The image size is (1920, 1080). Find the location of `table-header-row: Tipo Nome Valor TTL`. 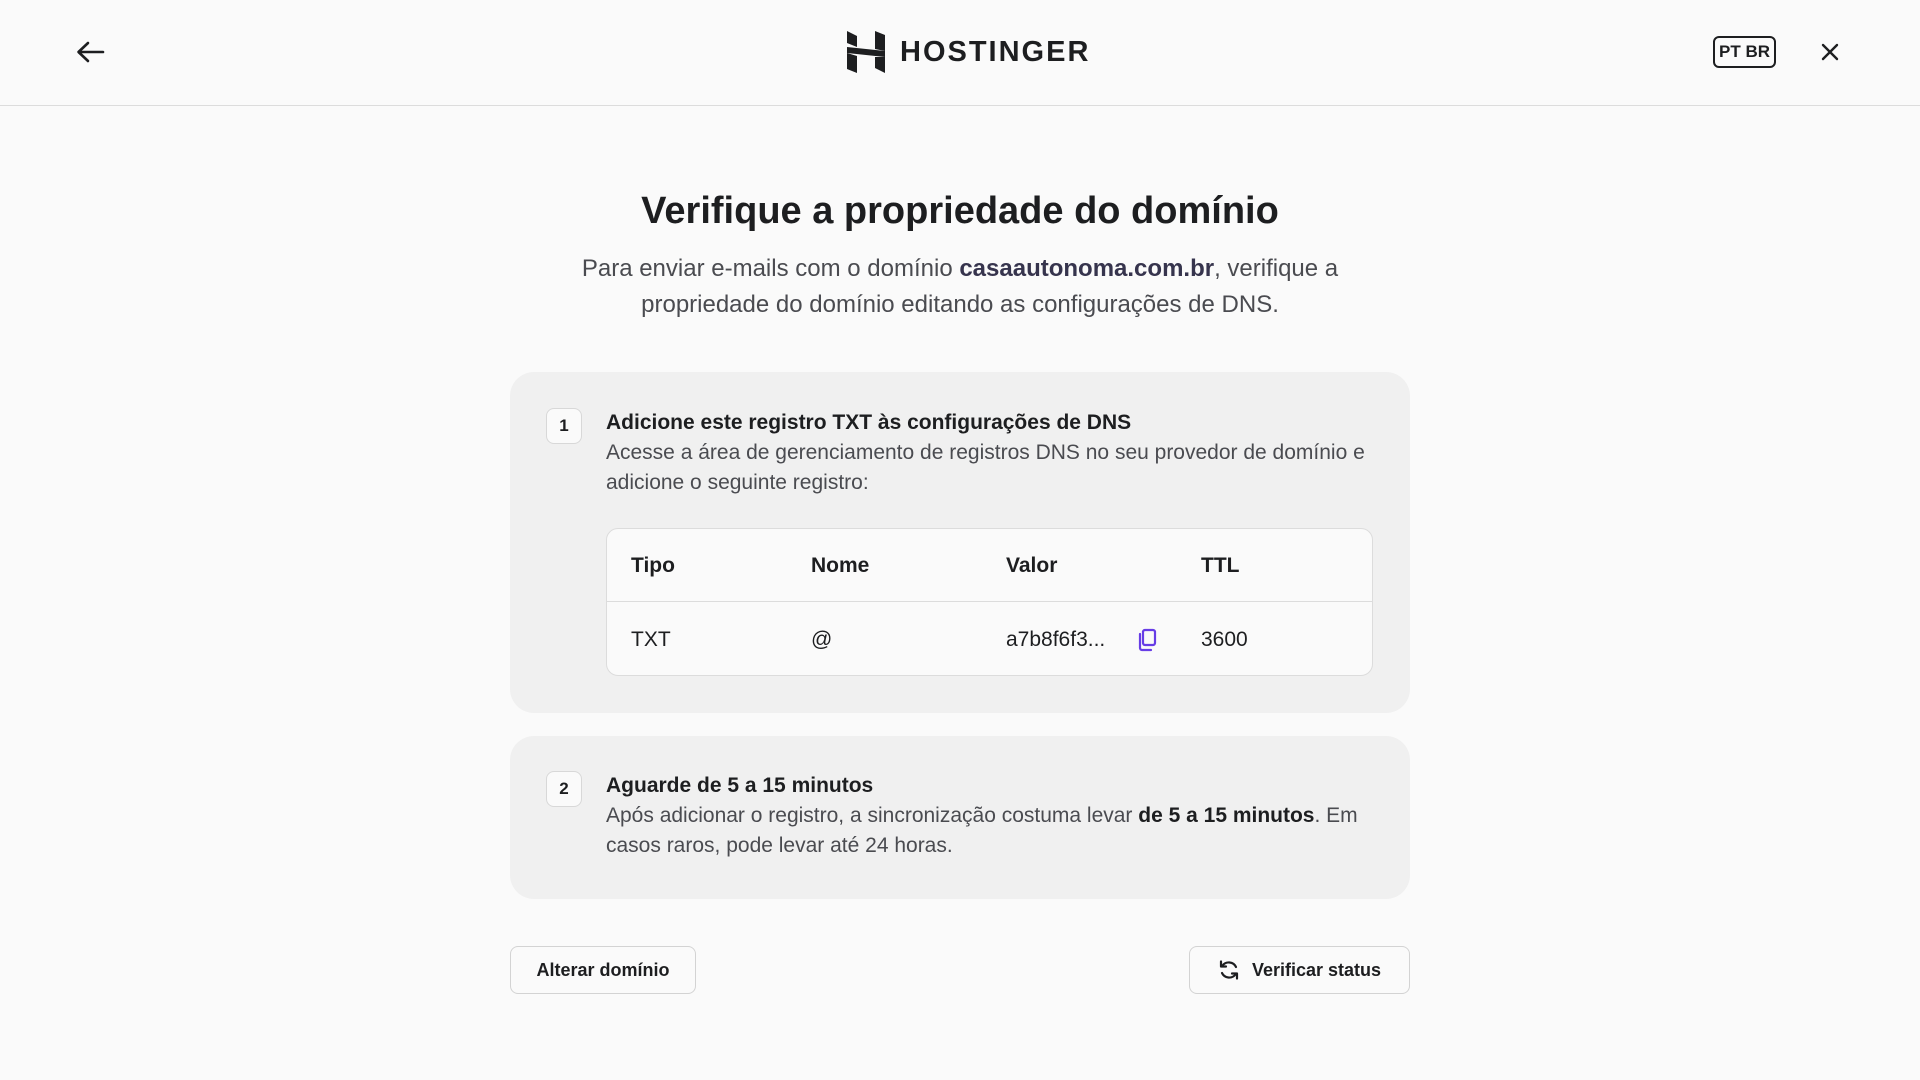

table-header-row: Tipo Nome Valor TTL is located at coordinates (989, 565).